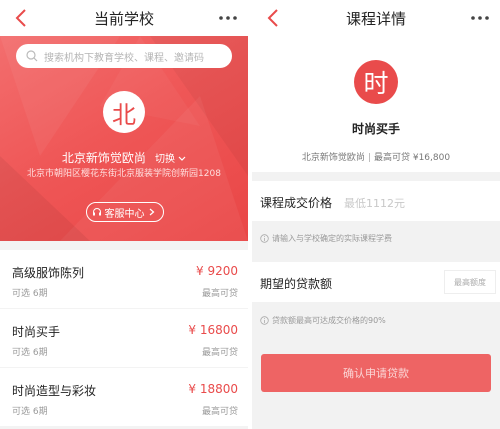 Image resolution: width=500 pixels, height=429 pixels. I want to click on page-title: 课程详情, so click(375, 18).